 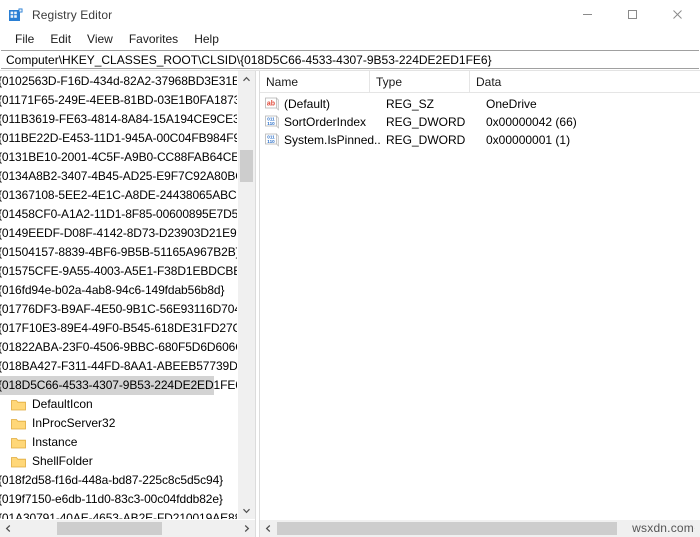 I want to click on minimize-icon, so click(x=587, y=14).